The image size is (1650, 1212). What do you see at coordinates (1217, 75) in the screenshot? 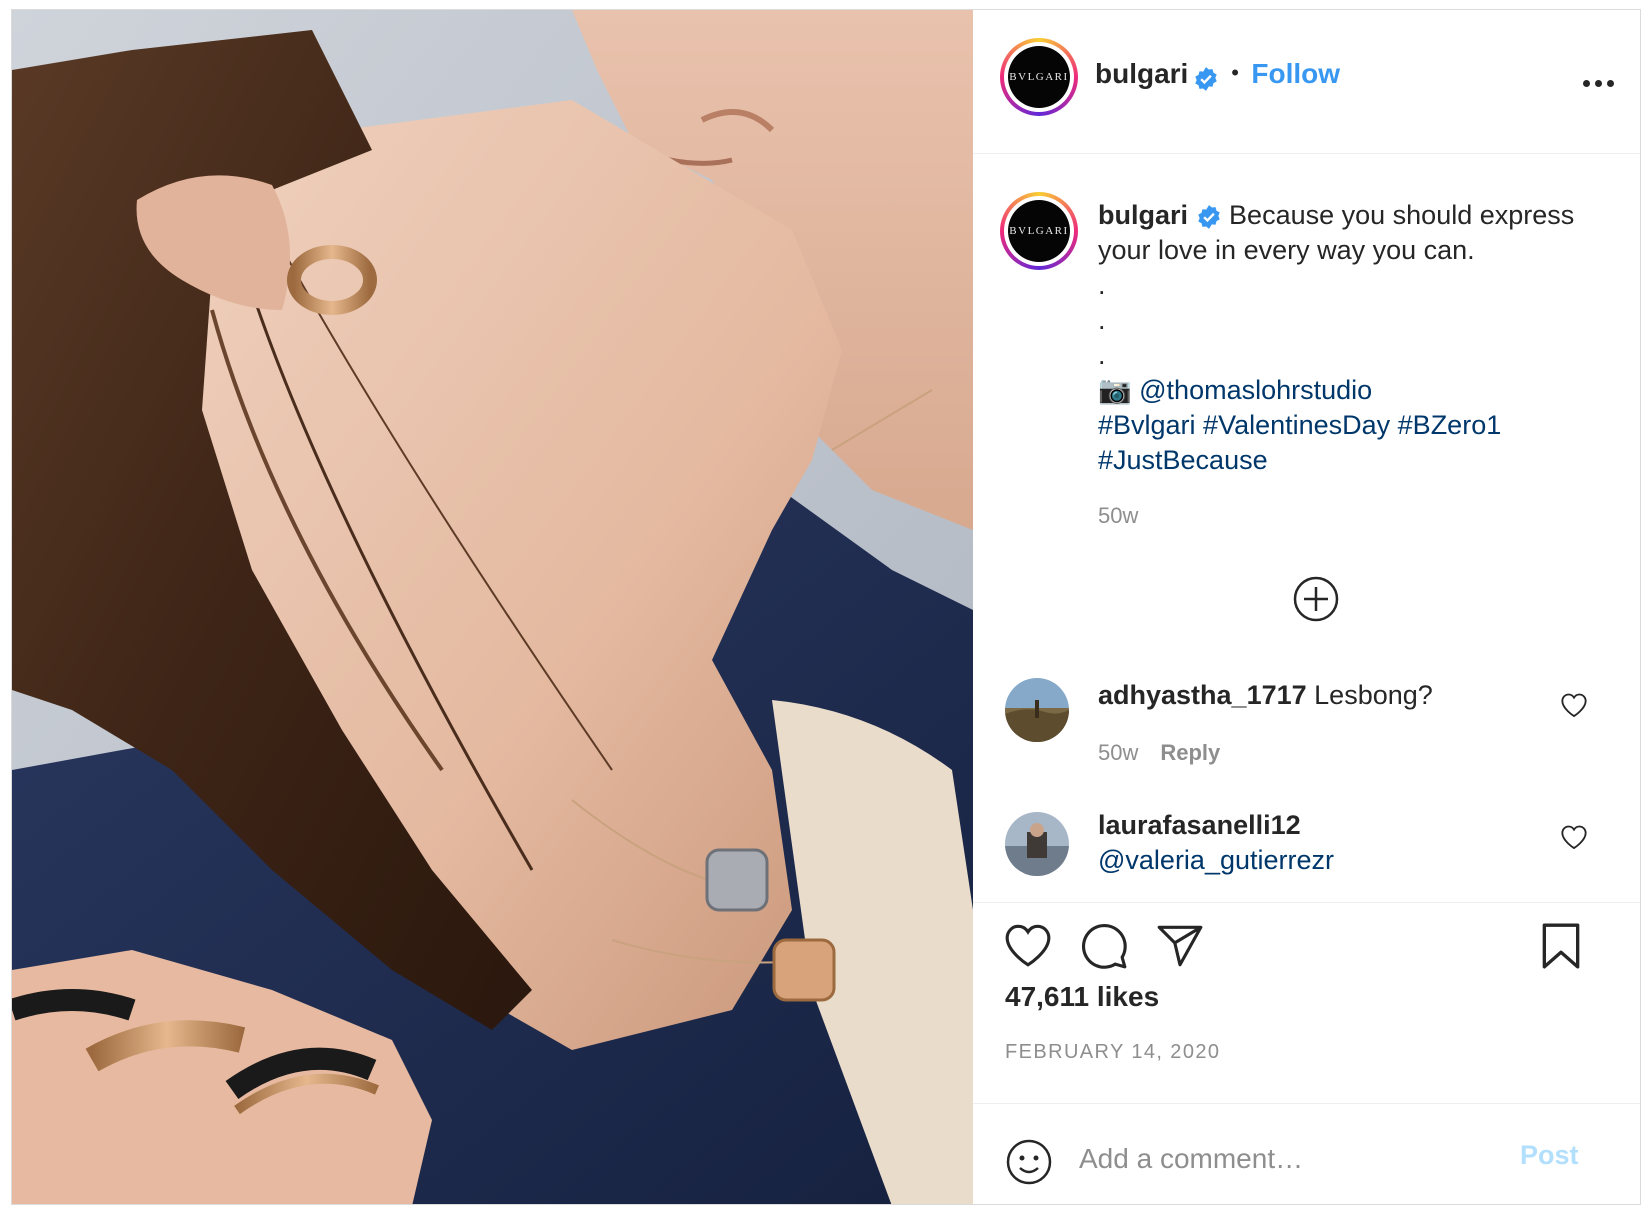
I see `header-user: bulgari • Follow` at bounding box center [1217, 75].